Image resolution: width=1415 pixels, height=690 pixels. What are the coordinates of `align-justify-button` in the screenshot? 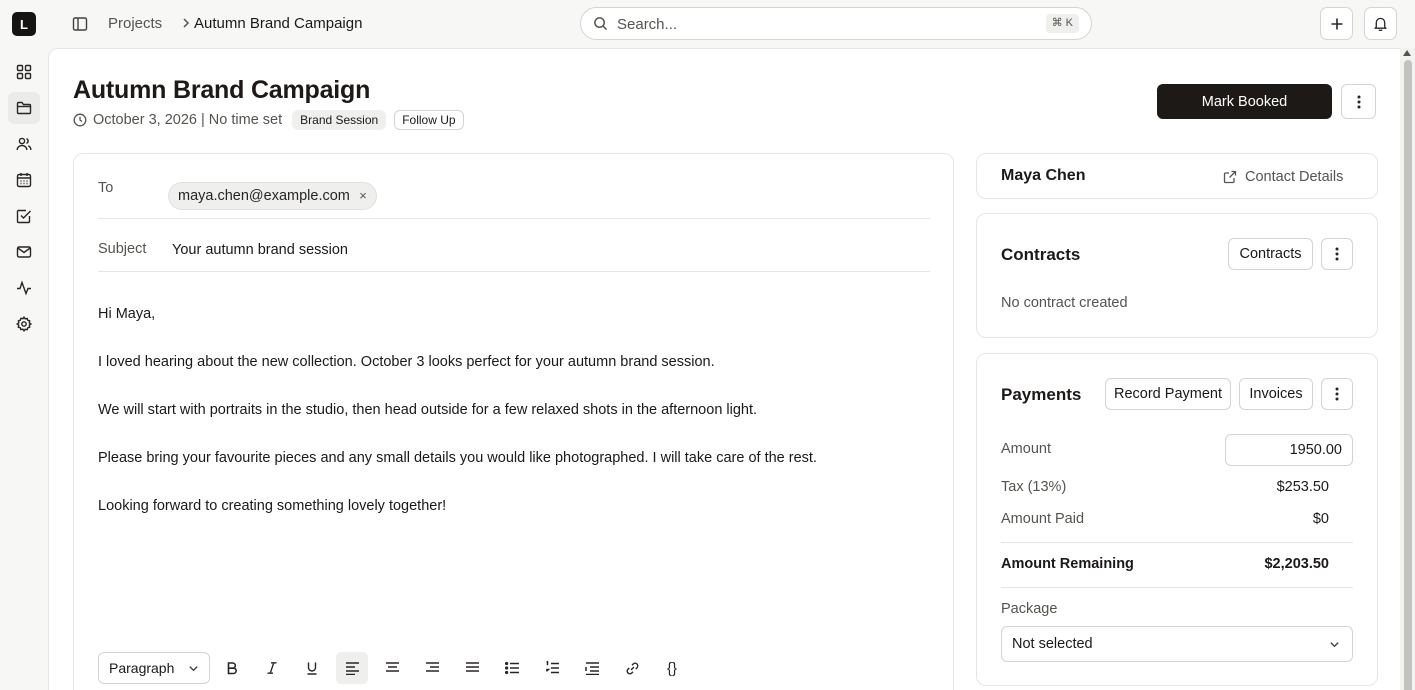 It's located at (472, 668).